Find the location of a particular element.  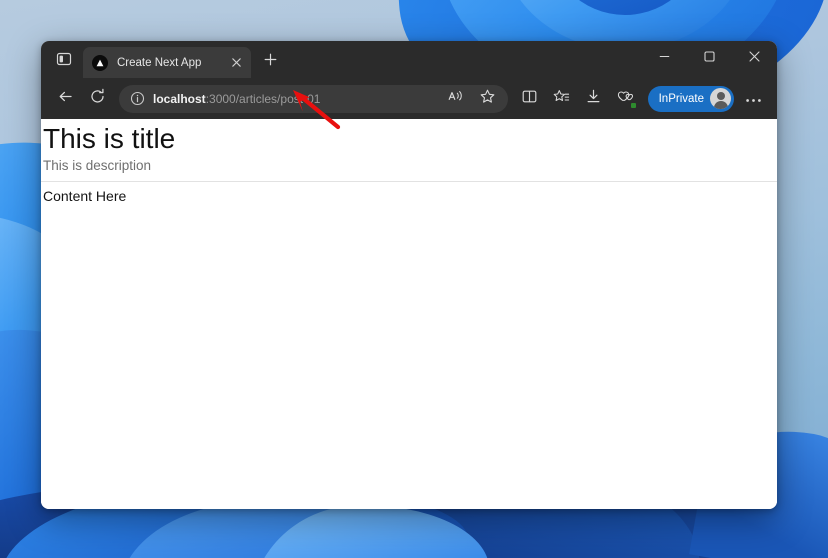

downloads-button is located at coordinates (594, 99).